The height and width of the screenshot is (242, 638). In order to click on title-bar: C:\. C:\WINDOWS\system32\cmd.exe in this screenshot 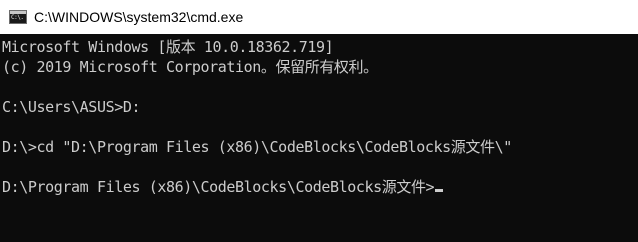, I will do `click(319, 17)`.